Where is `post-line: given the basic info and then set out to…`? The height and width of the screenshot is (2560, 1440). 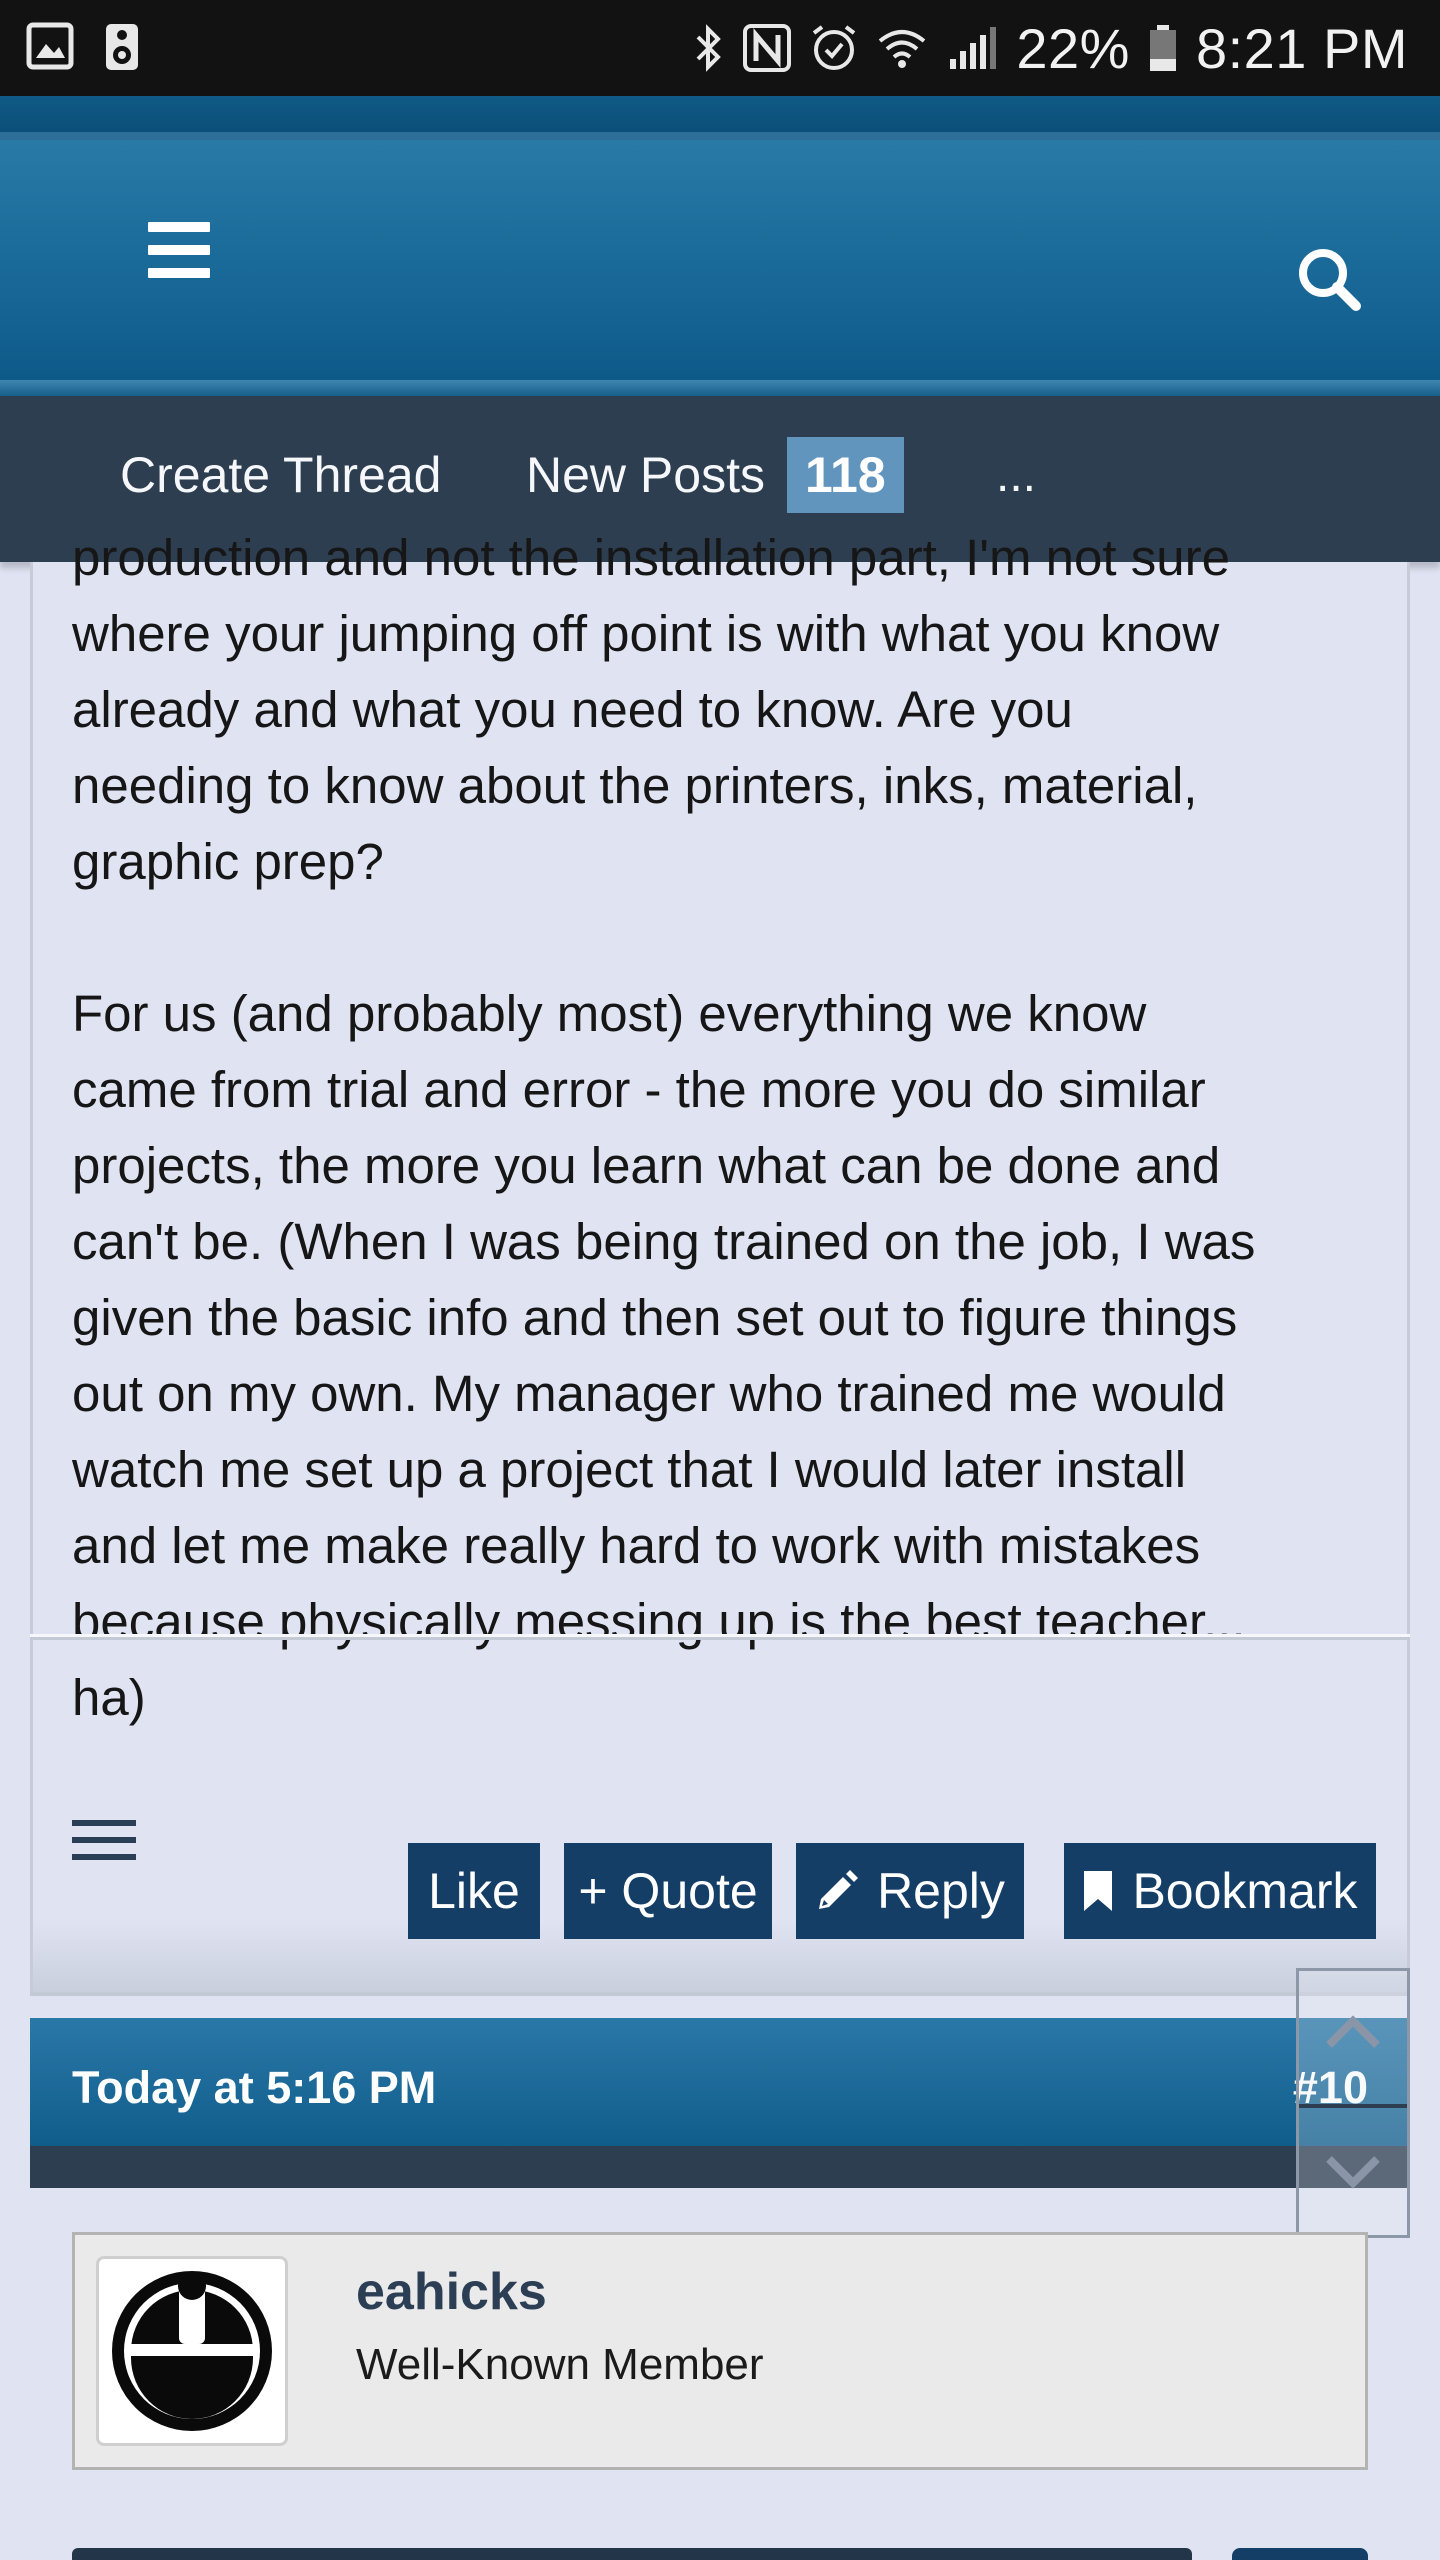
post-line: given the basic info and then set out to… is located at coordinates (655, 1317).